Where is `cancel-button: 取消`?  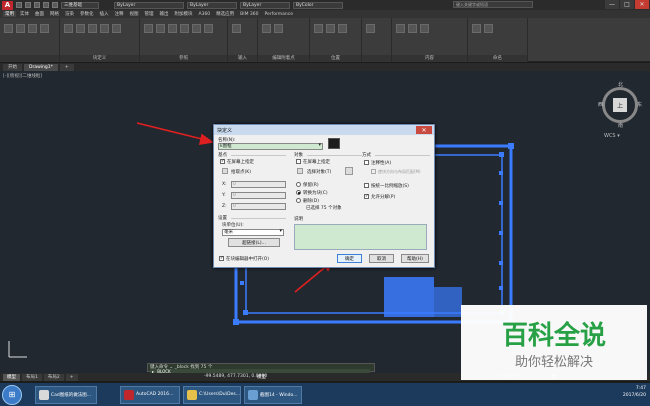 cancel-button: 取消 is located at coordinates (381, 258).